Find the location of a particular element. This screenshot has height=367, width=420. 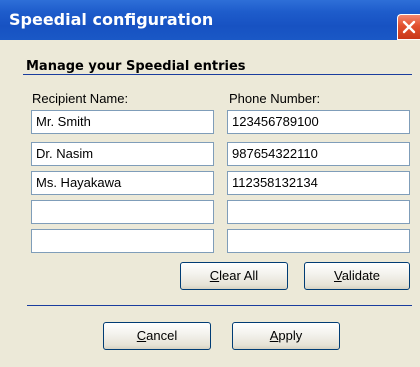

apply-label: pply is located at coordinates (290, 335).